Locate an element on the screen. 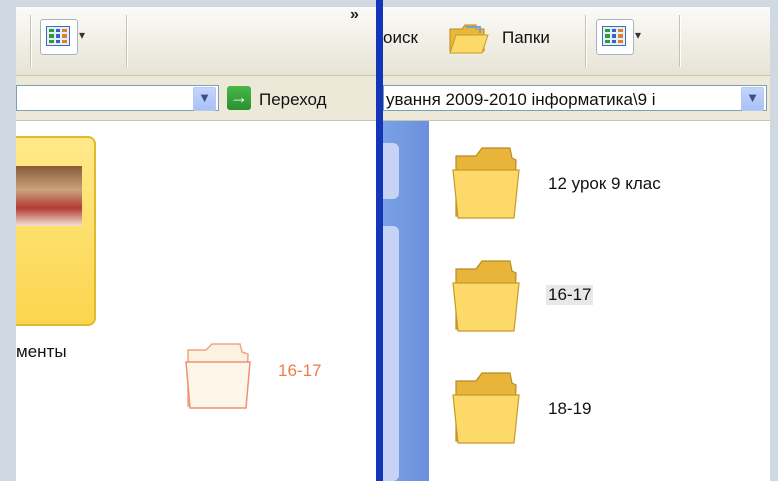 The image size is (778, 481). search-button-label: оиск is located at coordinates (400, 38).